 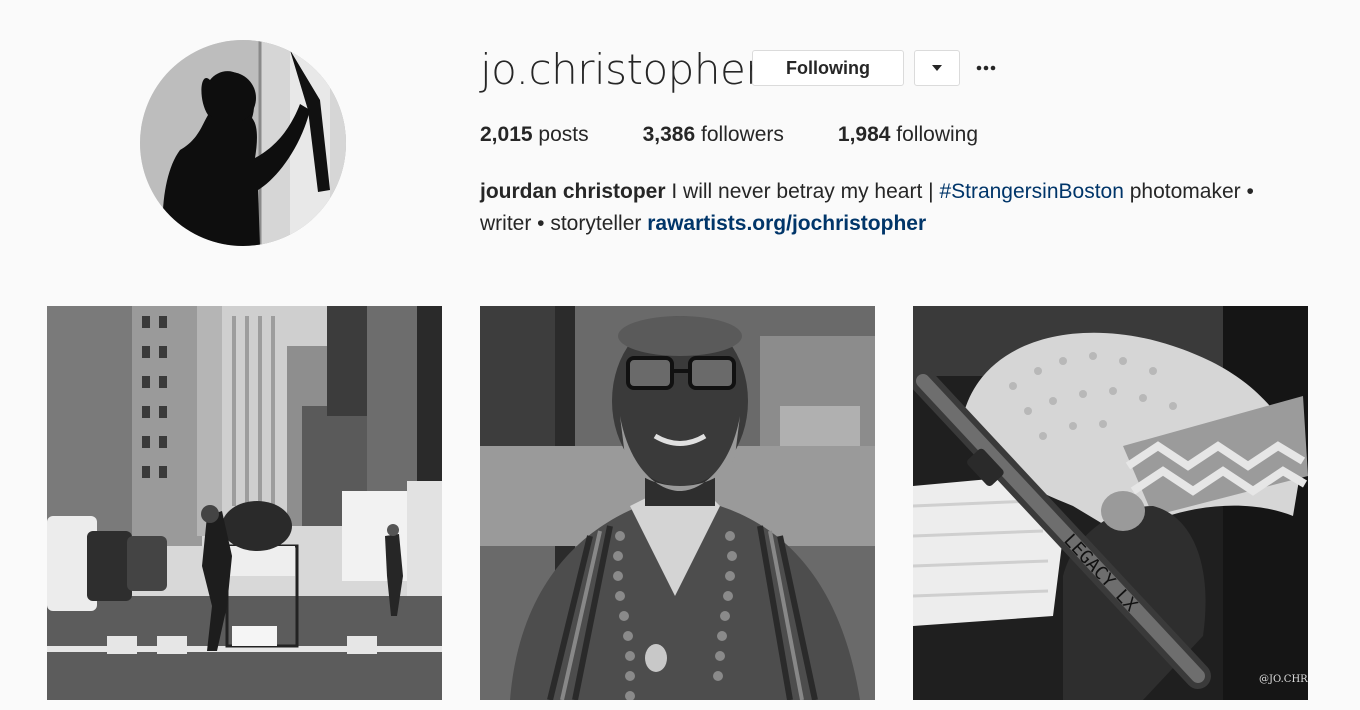 I want to click on followers-count: 3,386, so click(x=669, y=134).